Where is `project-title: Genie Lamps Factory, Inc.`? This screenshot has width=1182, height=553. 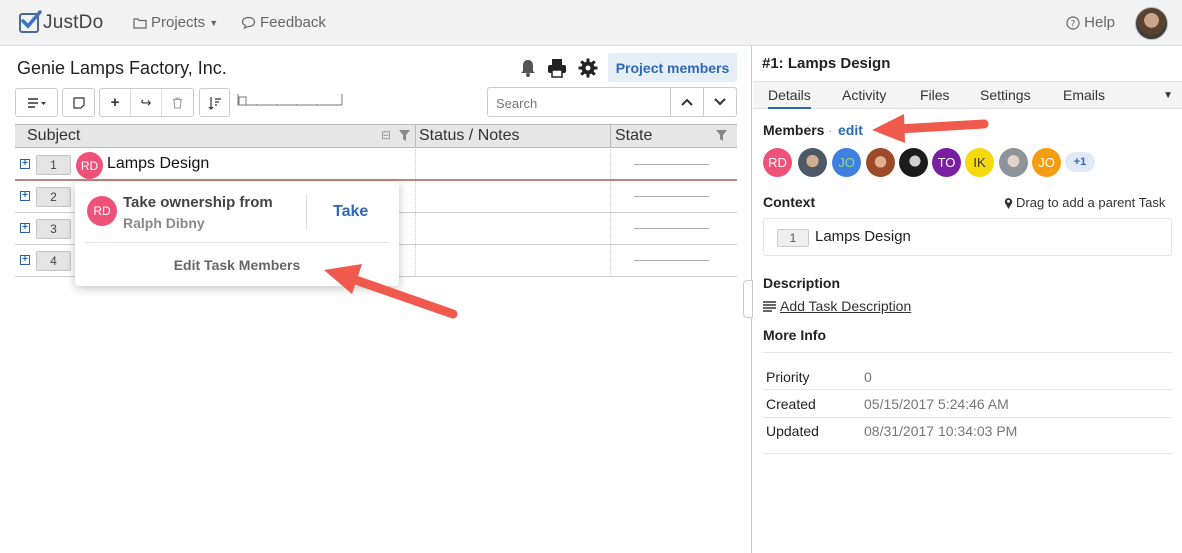 project-title: Genie Lamps Factory, Inc. is located at coordinates (122, 68).